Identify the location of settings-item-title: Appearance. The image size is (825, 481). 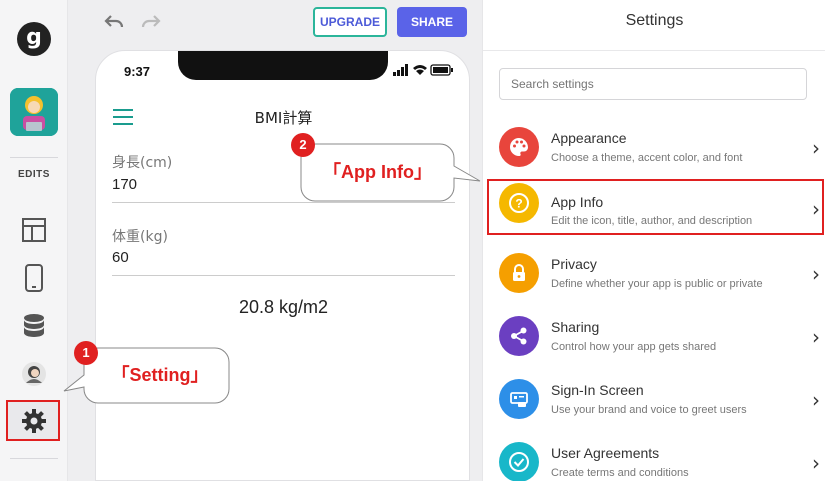
(589, 138).